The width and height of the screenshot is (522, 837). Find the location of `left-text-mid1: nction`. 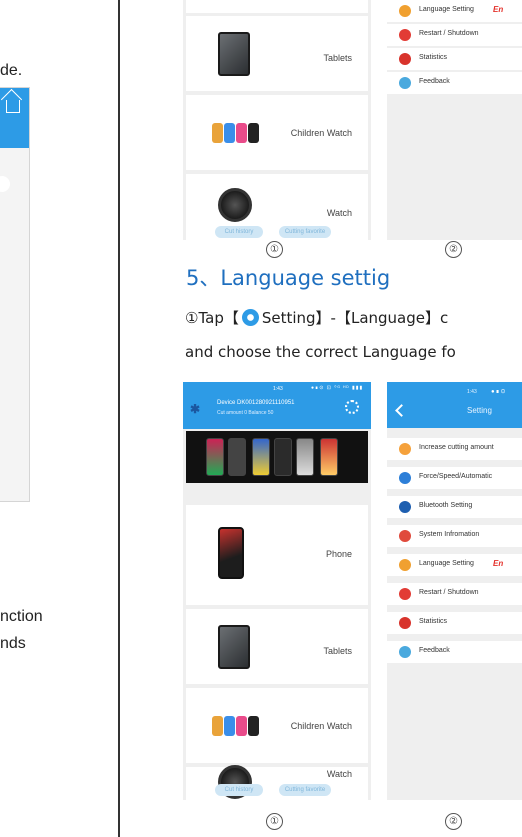

left-text-mid1: nction is located at coordinates (21, 616).